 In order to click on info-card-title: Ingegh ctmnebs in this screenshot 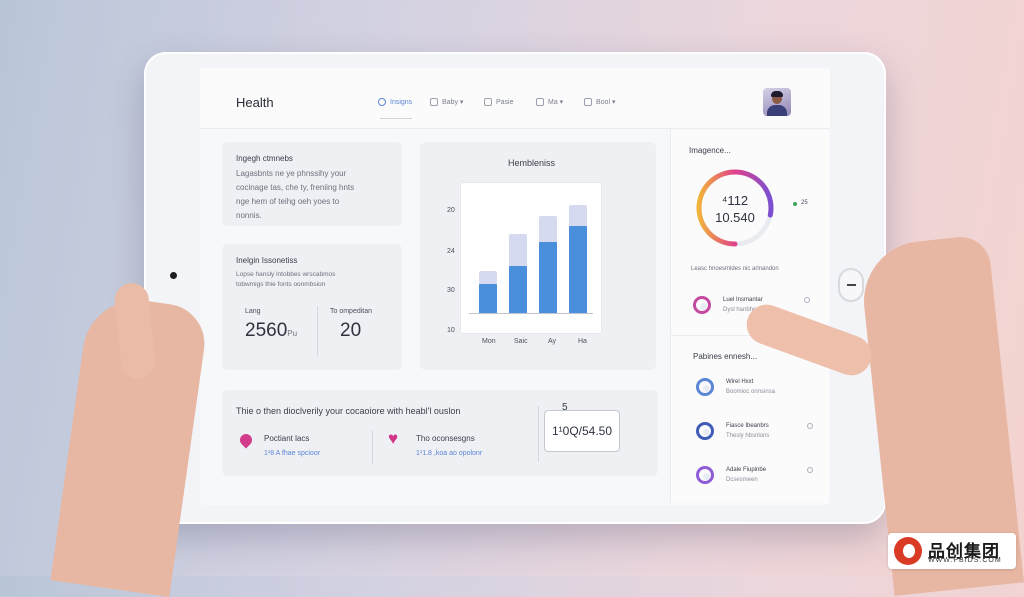, I will do `click(264, 158)`.